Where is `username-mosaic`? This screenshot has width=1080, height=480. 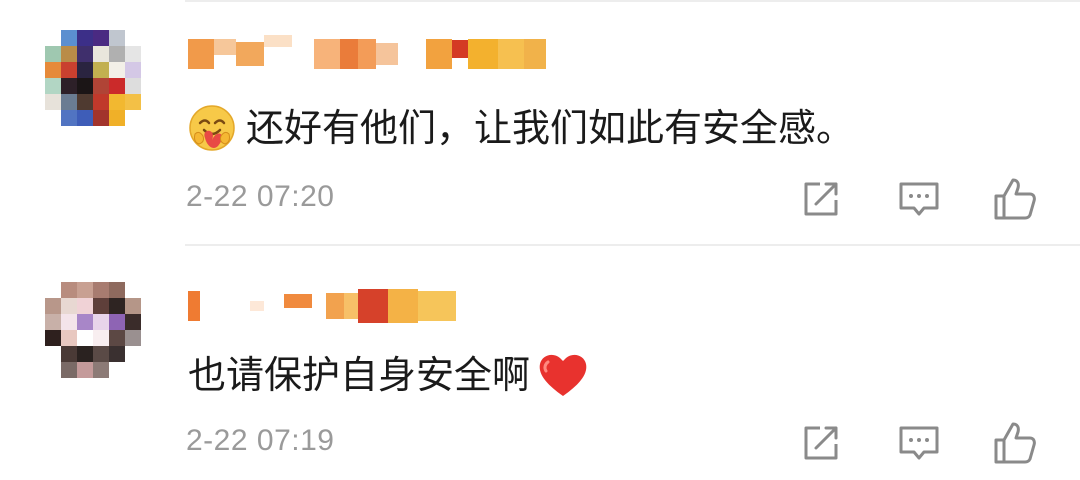
username-mosaic is located at coordinates (322, 306).